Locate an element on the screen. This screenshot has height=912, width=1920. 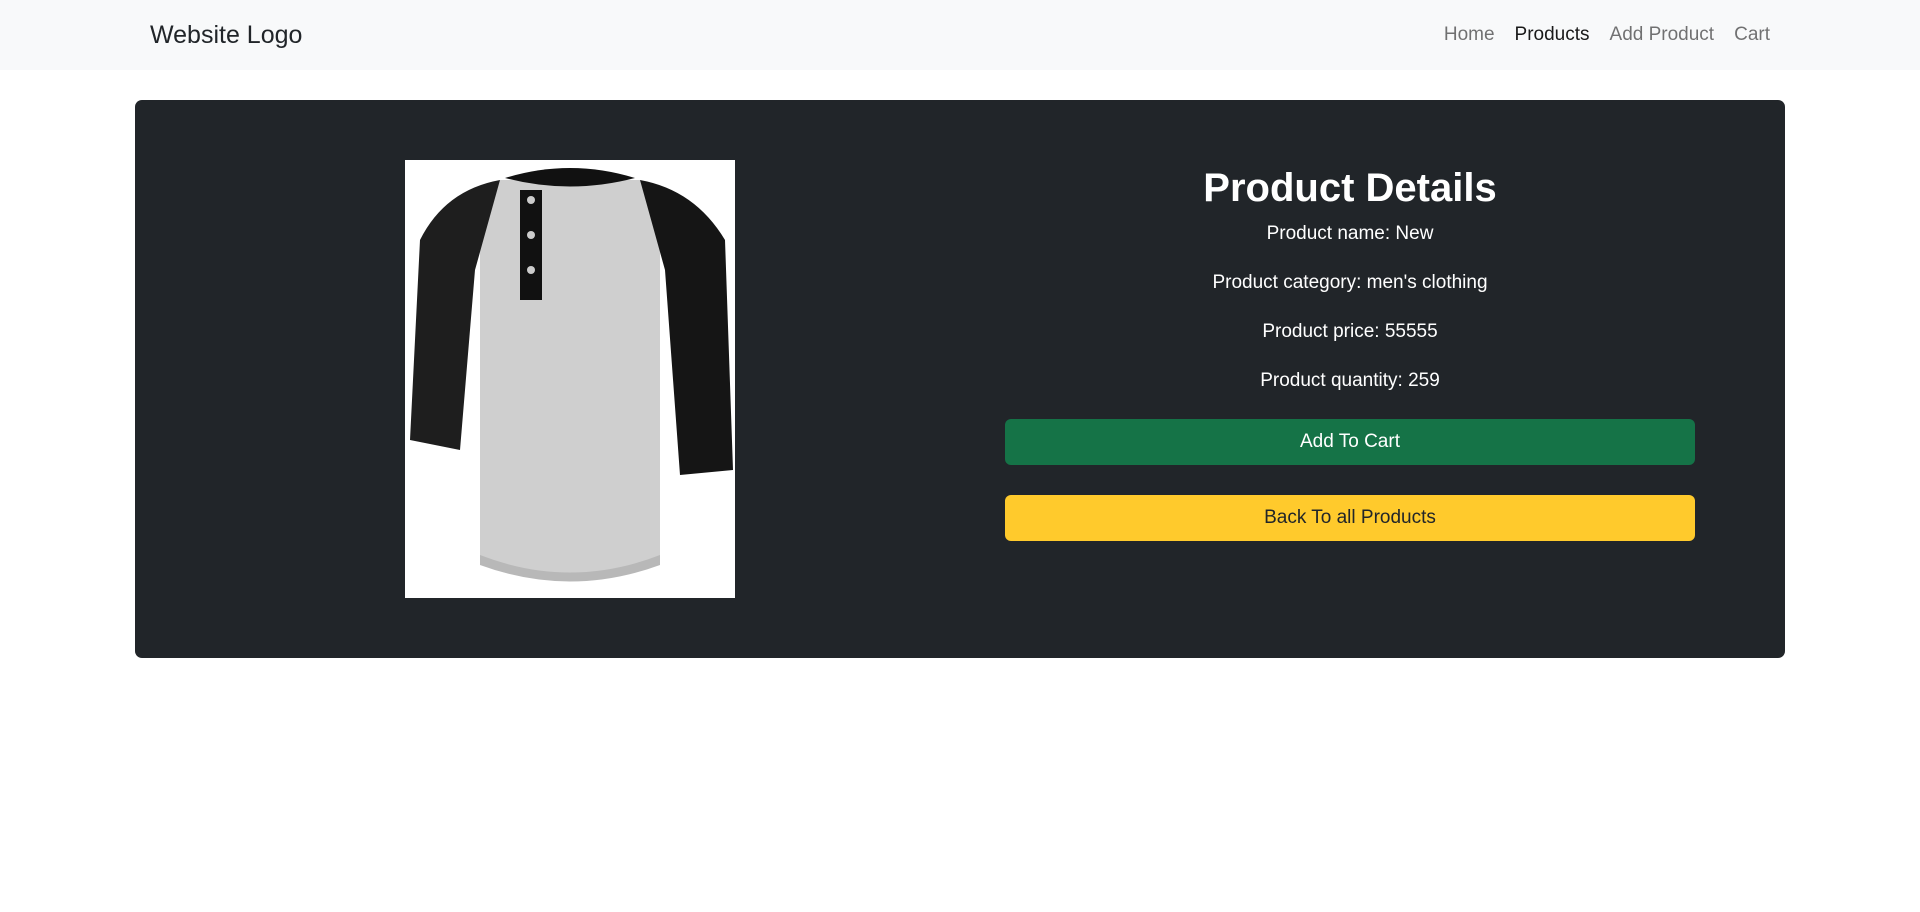
website-logo: Website Logo is located at coordinates (226, 35).